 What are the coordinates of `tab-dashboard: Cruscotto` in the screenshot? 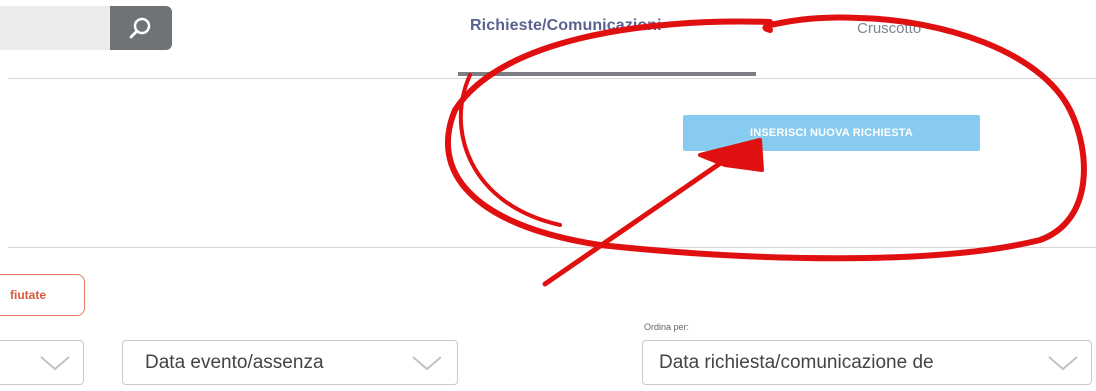 It's located at (889, 28).